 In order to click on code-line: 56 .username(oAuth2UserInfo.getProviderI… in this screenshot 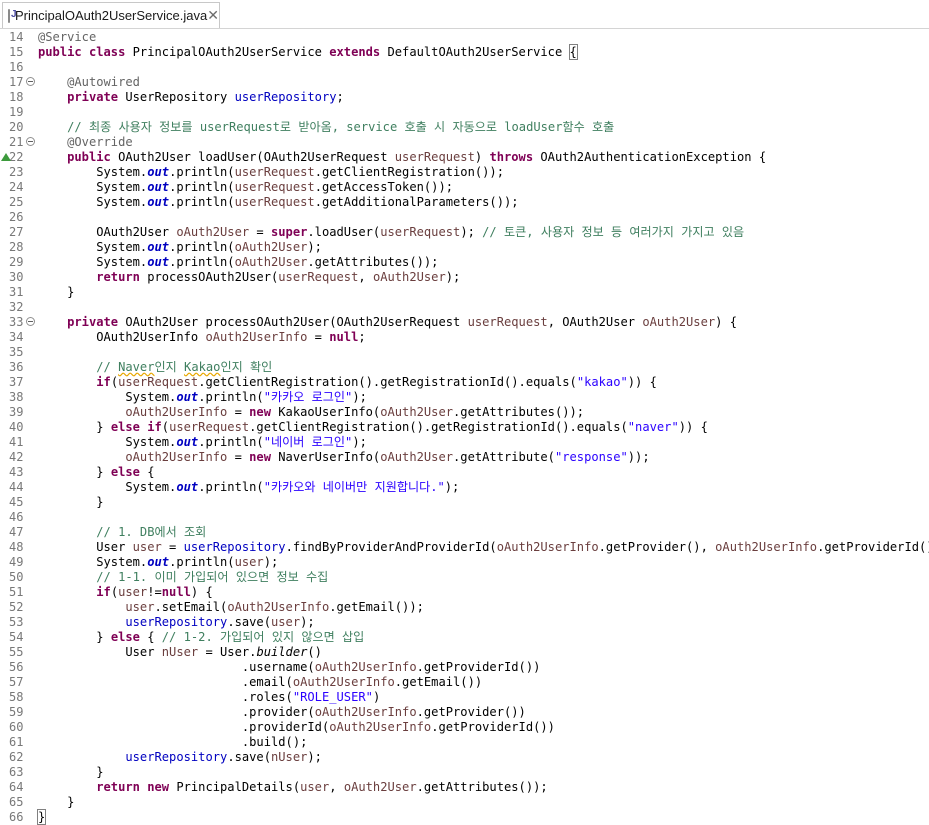, I will do `click(464, 667)`.